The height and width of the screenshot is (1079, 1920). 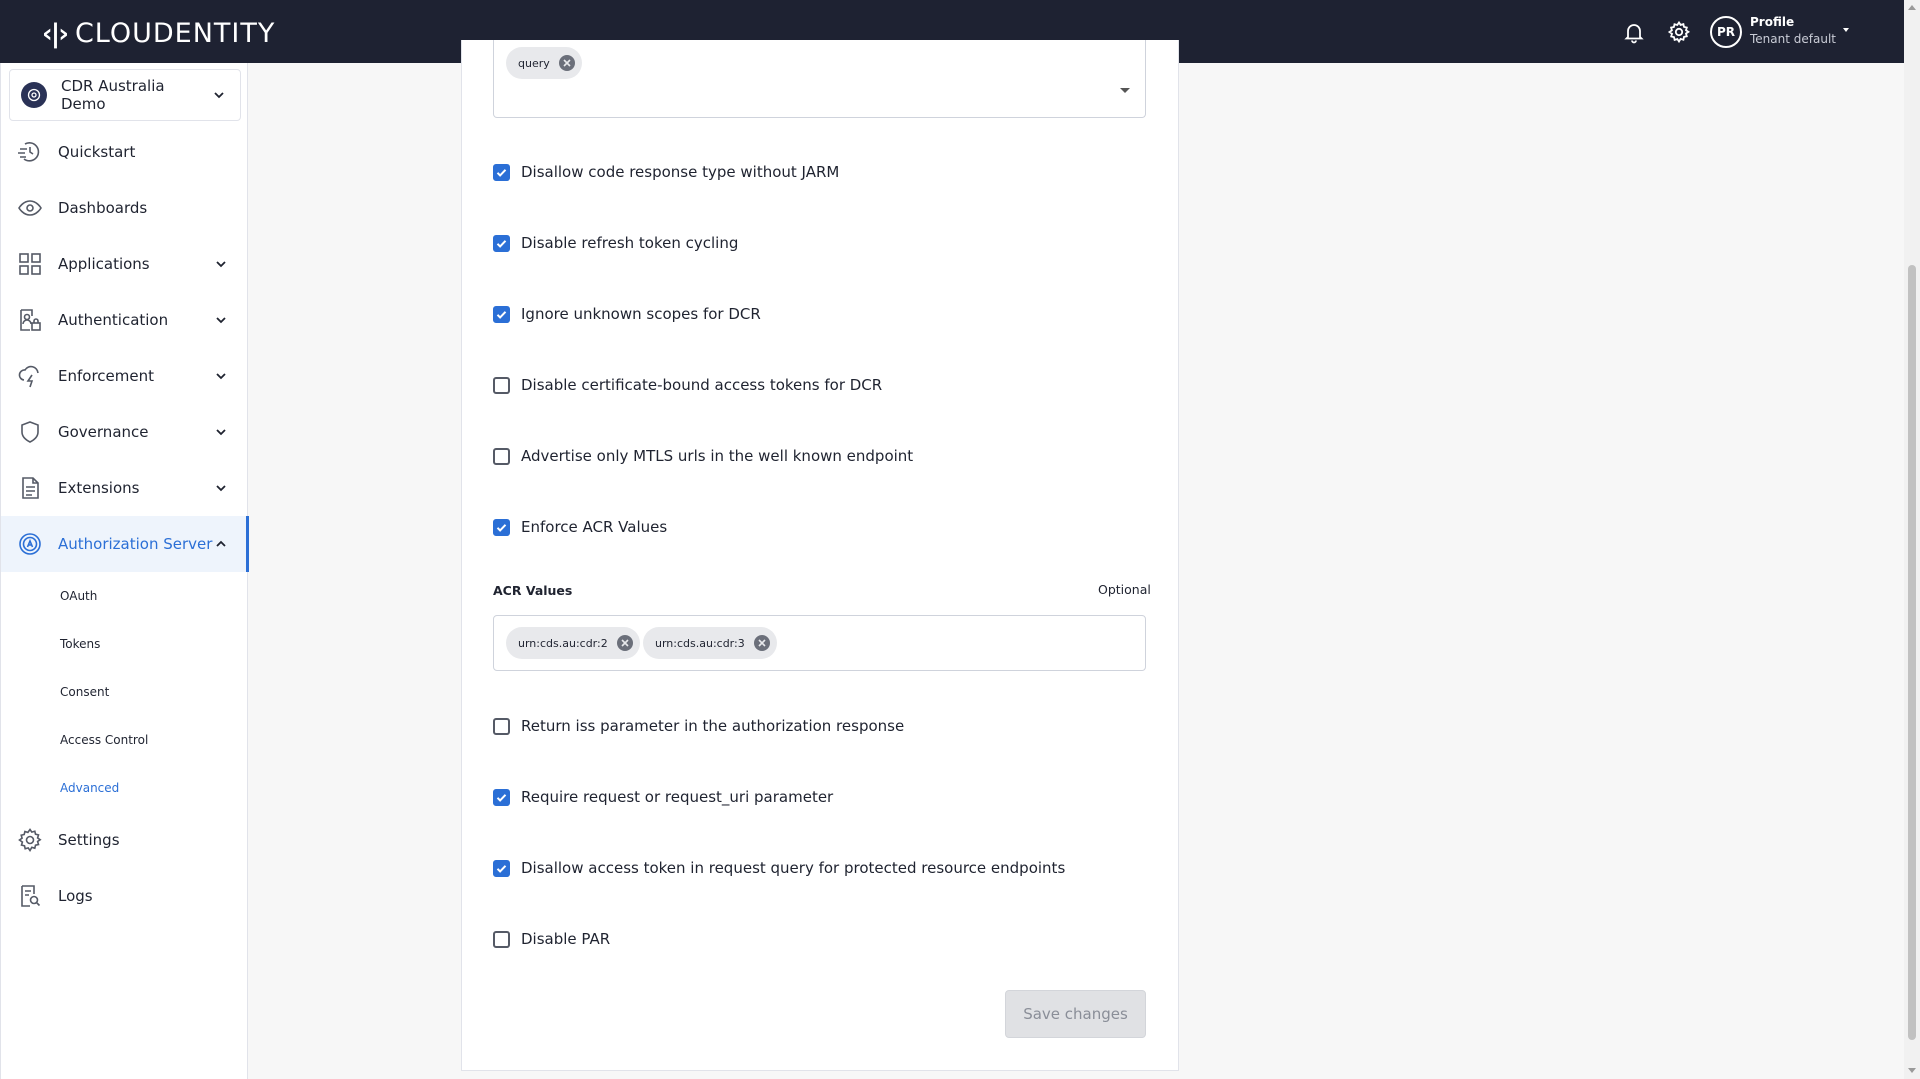 I want to click on scroll-up-icon, so click(x=1912, y=7).